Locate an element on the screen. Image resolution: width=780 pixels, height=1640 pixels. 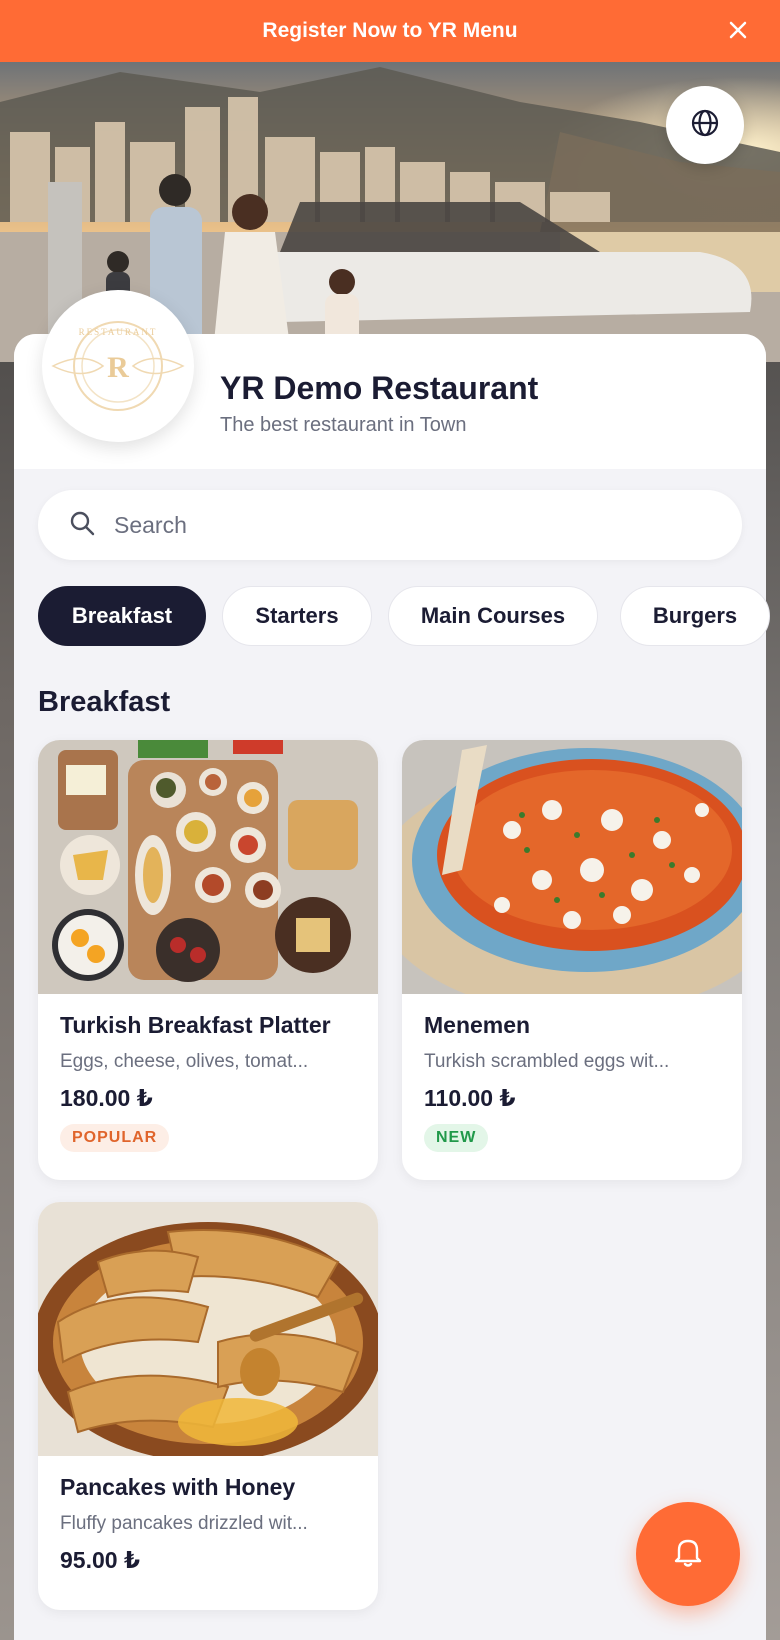
tab-main-courses: Main Courses is located at coordinates (493, 616).